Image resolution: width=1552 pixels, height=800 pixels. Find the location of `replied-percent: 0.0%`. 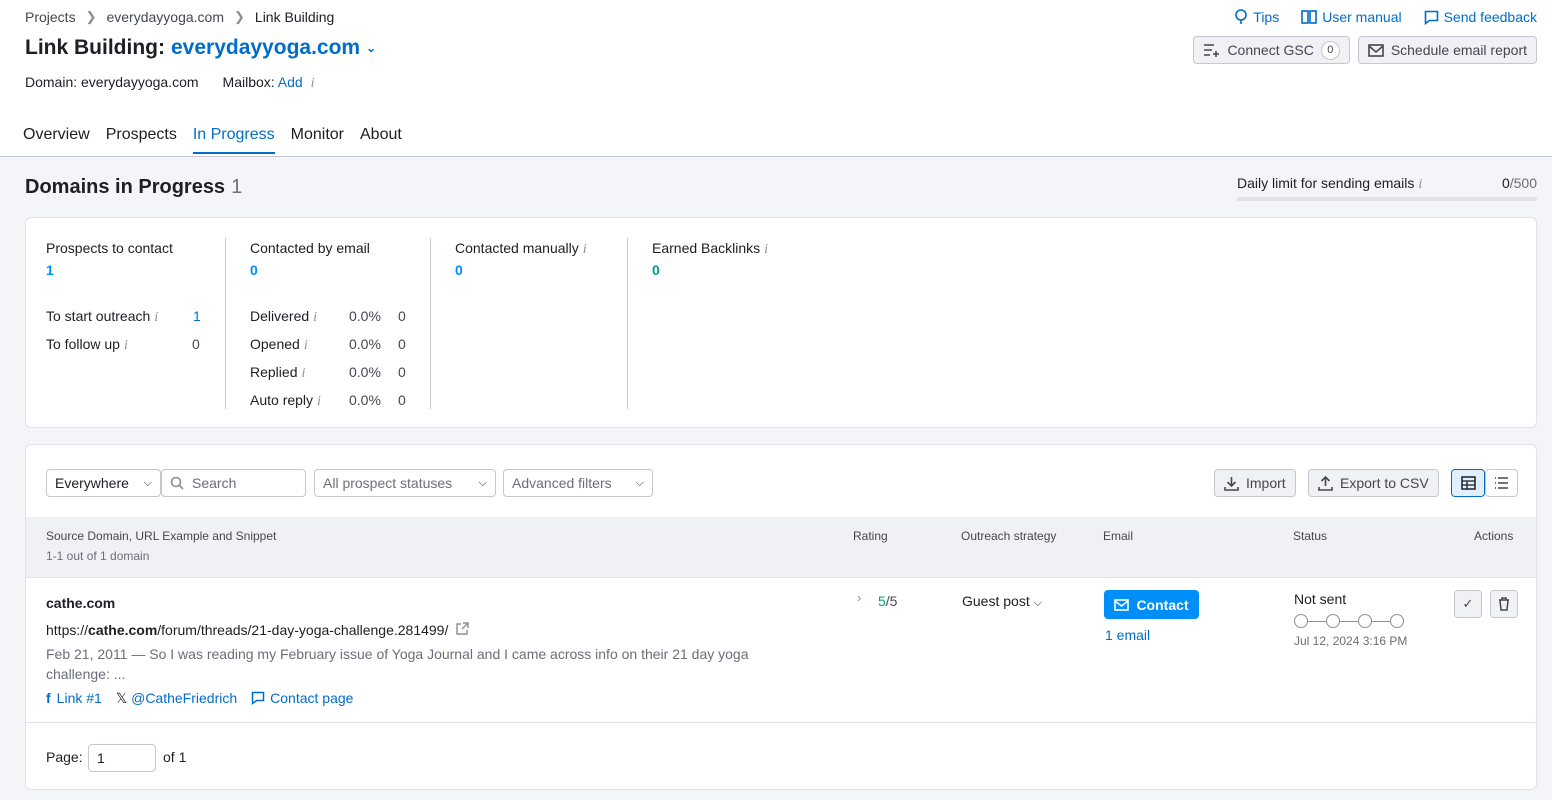

replied-percent: 0.0% is located at coordinates (365, 372).